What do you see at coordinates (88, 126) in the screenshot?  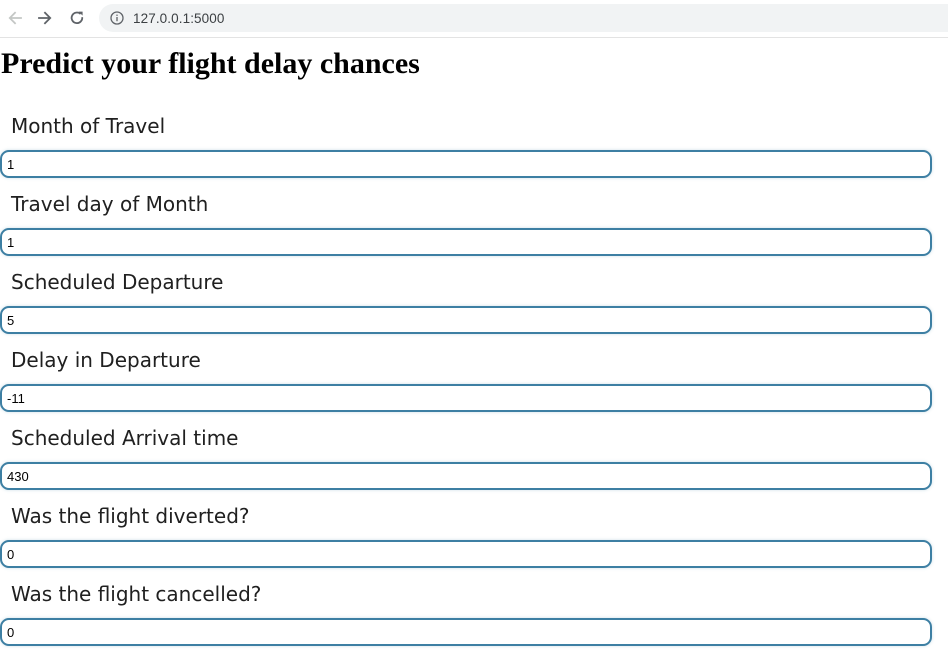 I see `month-of-travel-label: Month of Travel` at bounding box center [88, 126].